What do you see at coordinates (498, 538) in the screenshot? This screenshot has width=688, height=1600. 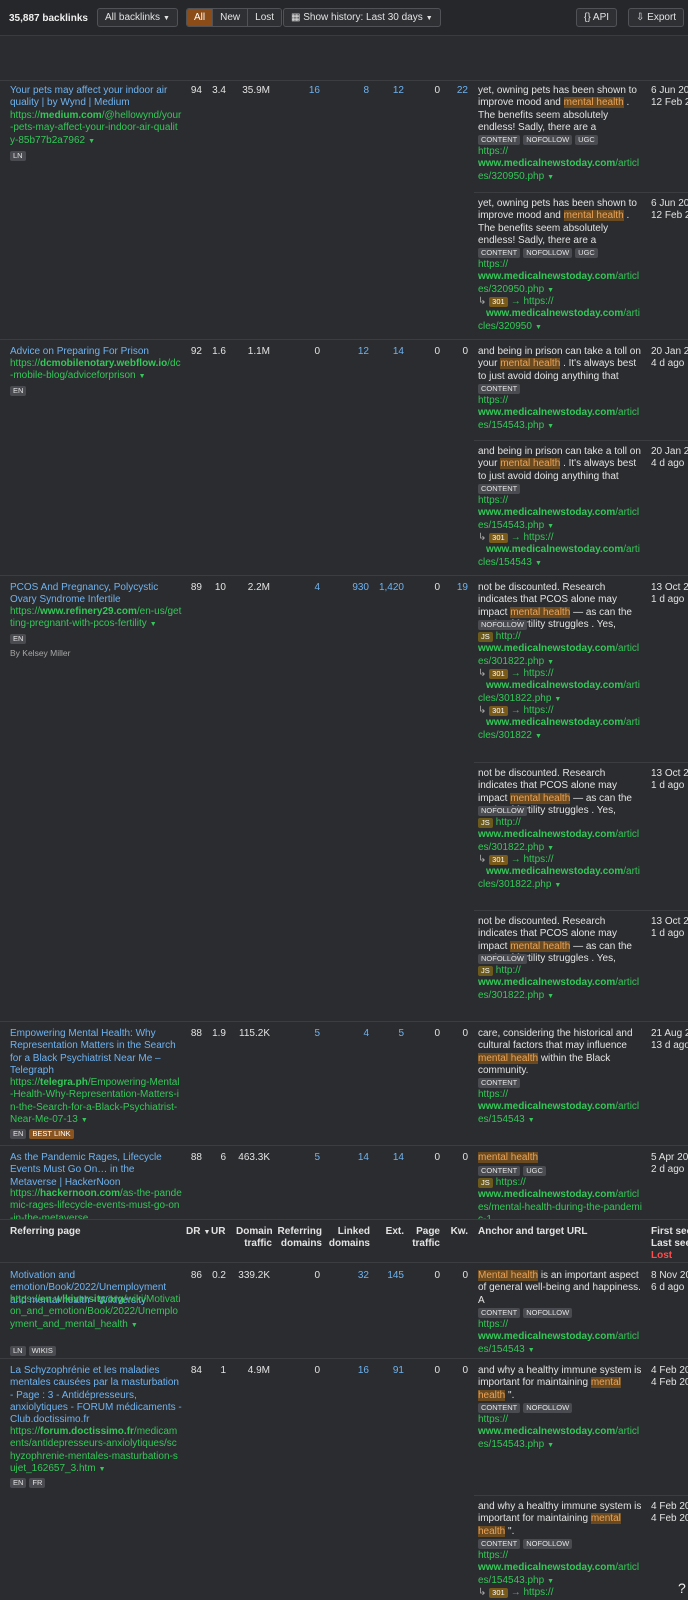 I see `redirect-badge: 301` at bounding box center [498, 538].